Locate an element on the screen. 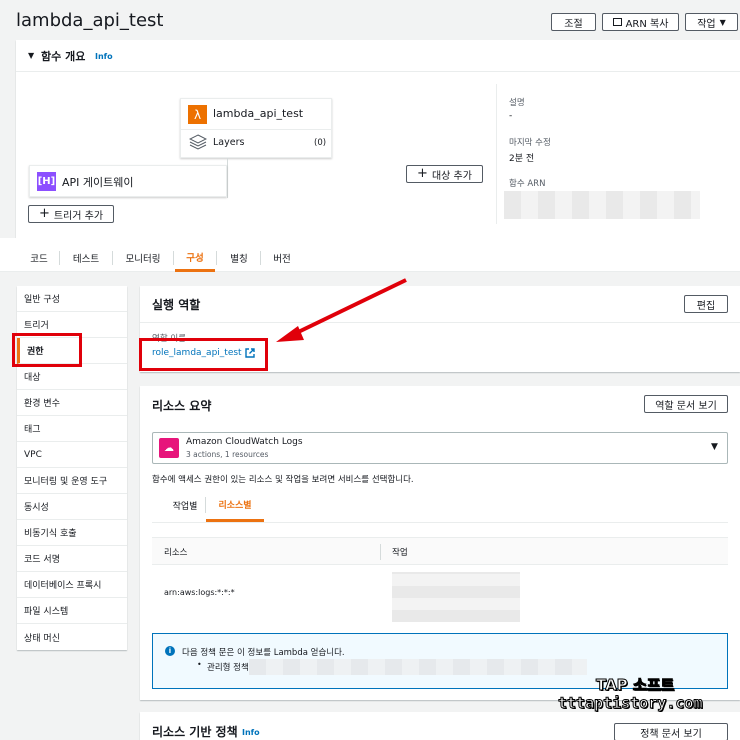  trigger-box: [H] API 게이트웨이 is located at coordinates (128, 181).